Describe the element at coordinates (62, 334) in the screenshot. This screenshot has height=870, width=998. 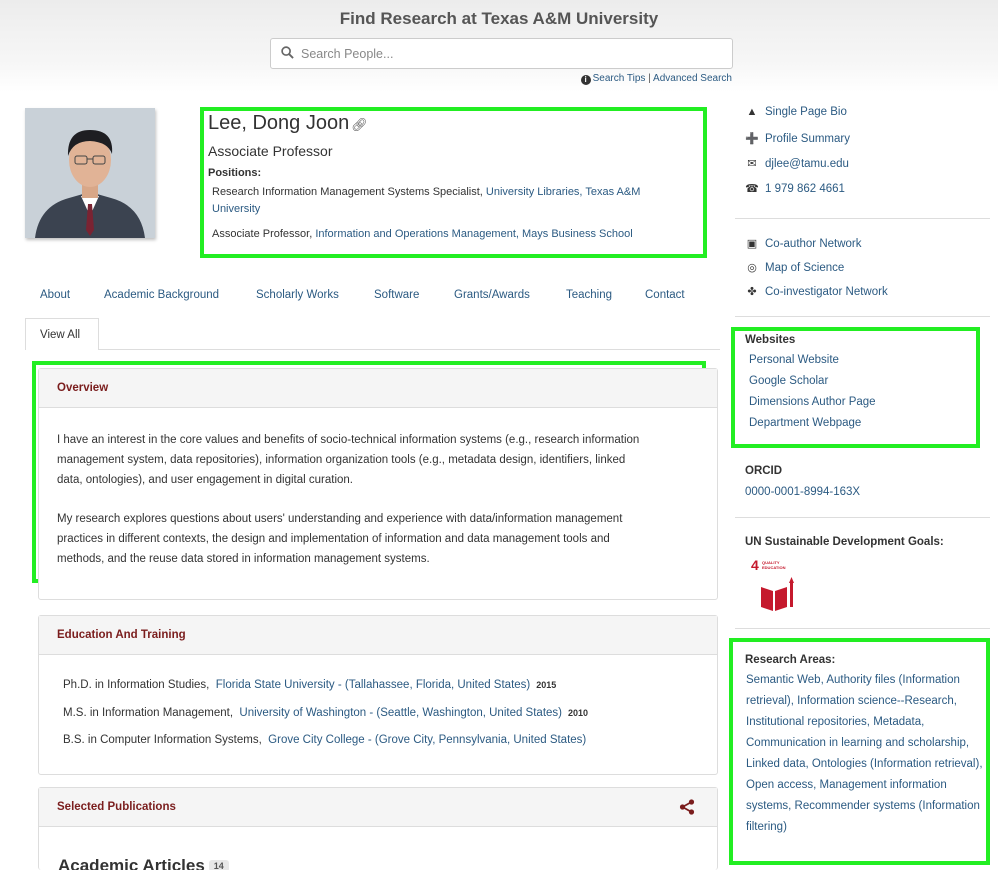
I see `tab-view-all: View All` at that location.